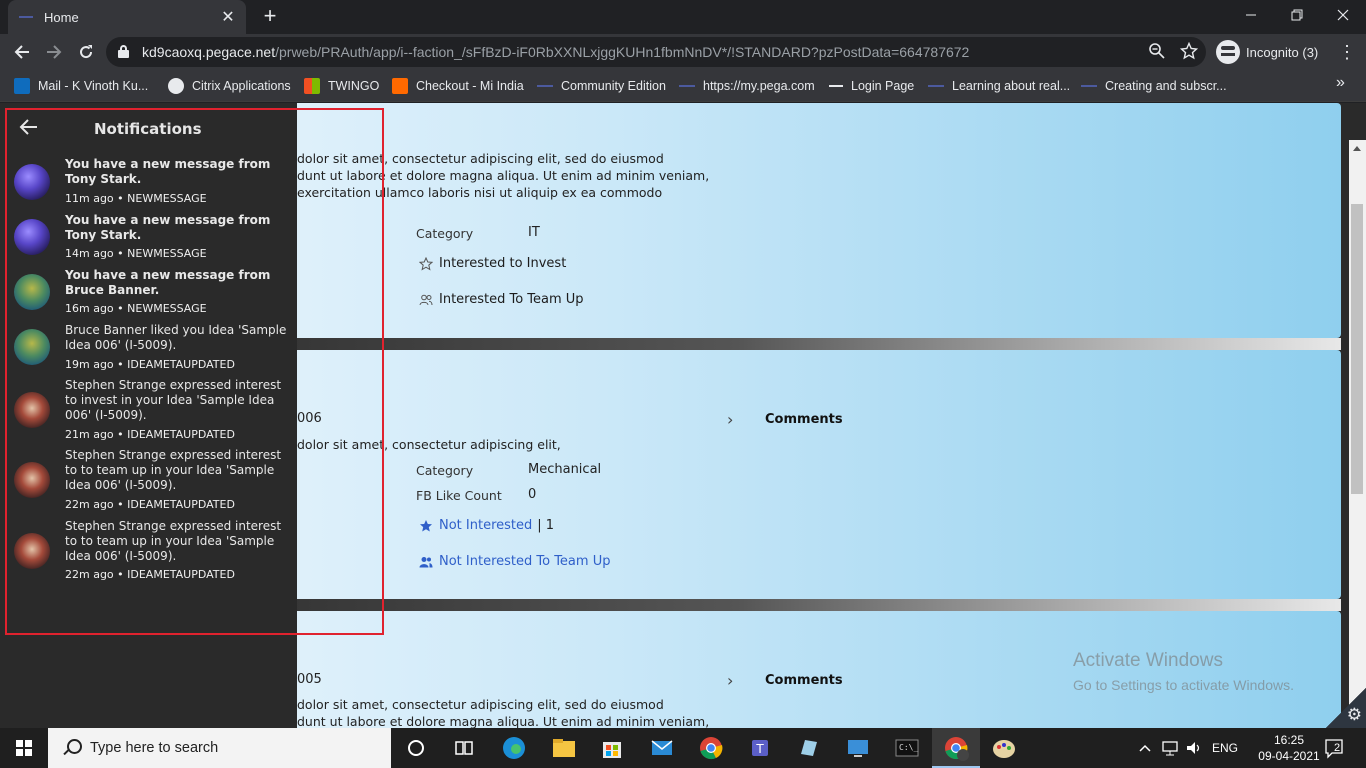 This screenshot has width=1366, height=768. I want to click on show-hidden-icons, so click(1145, 748).